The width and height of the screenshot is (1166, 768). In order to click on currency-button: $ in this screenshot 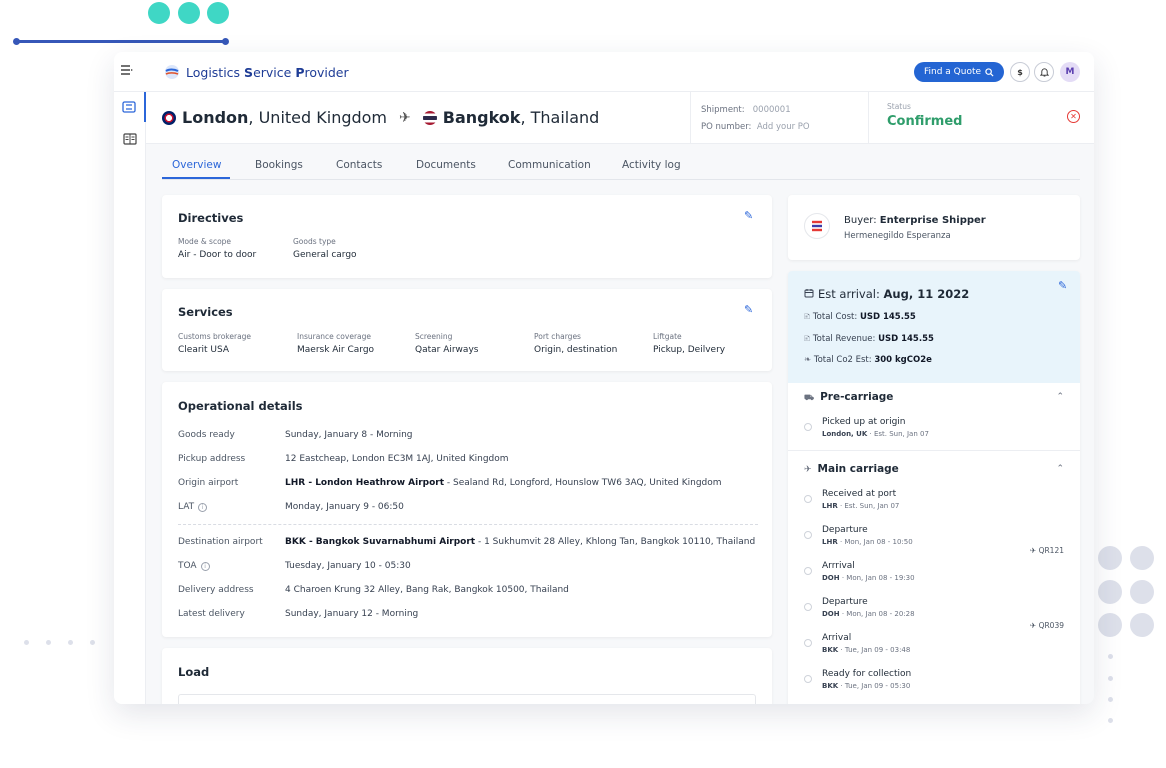, I will do `click(1020, 72)`.